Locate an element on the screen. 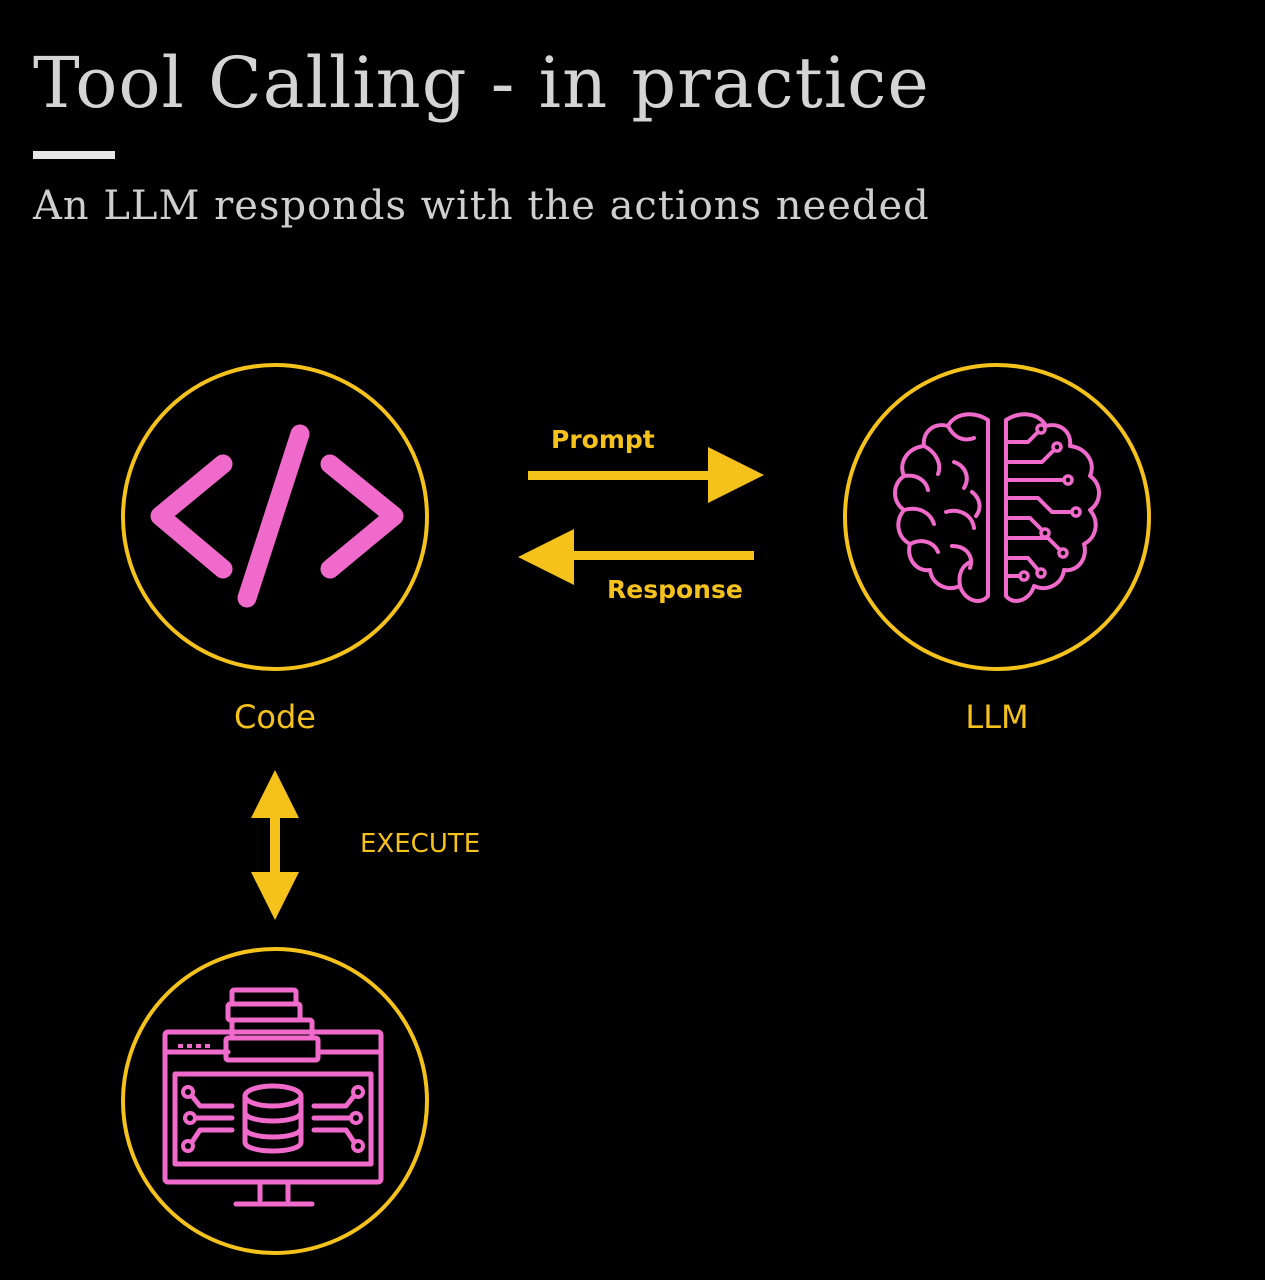 Image resolution: width=1265 pixels, height=1280 pixels. tools-node is located at coordinates (275, 1101).